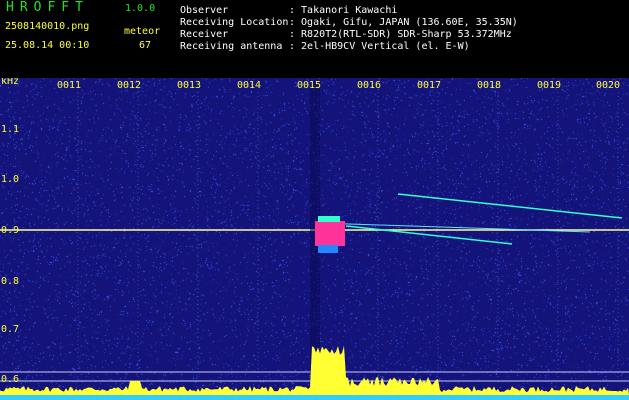 The height and width of the screenshot is (400, 629). I want to click on time-tick-0011: 0011, so click(69, 85).